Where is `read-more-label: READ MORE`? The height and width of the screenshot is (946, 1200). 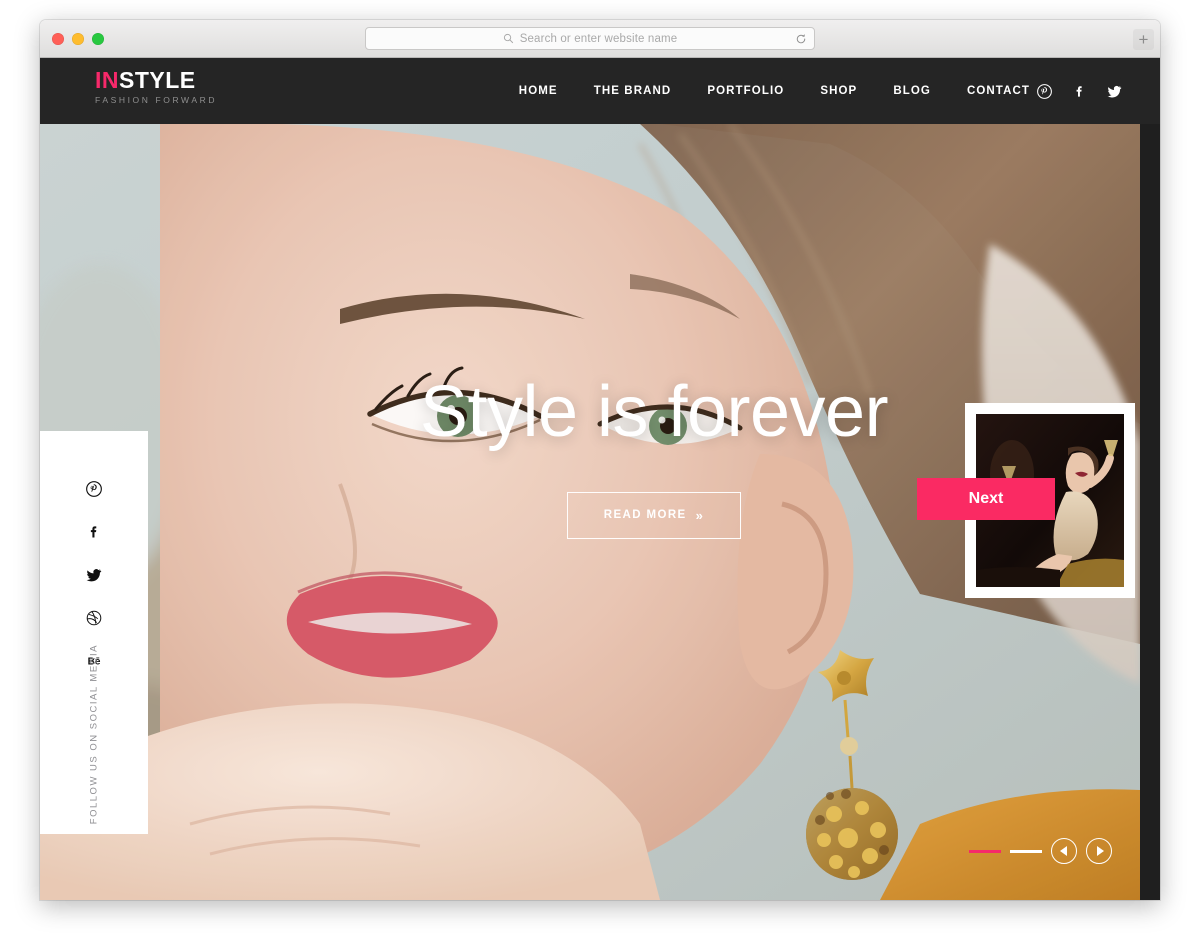
read-more-label: READ MORE is located at coordinates (645, 515).